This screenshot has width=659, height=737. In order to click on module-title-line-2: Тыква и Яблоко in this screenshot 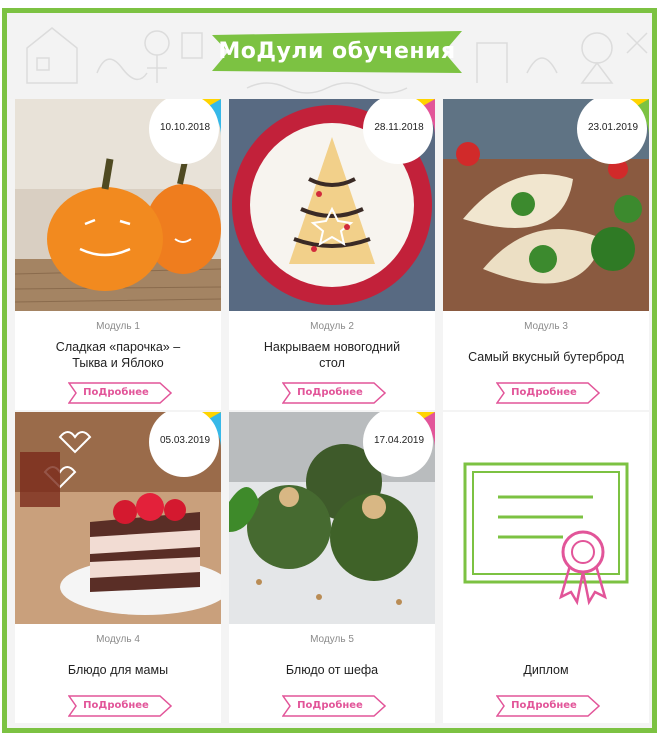, I will do `click(118, 363)`.